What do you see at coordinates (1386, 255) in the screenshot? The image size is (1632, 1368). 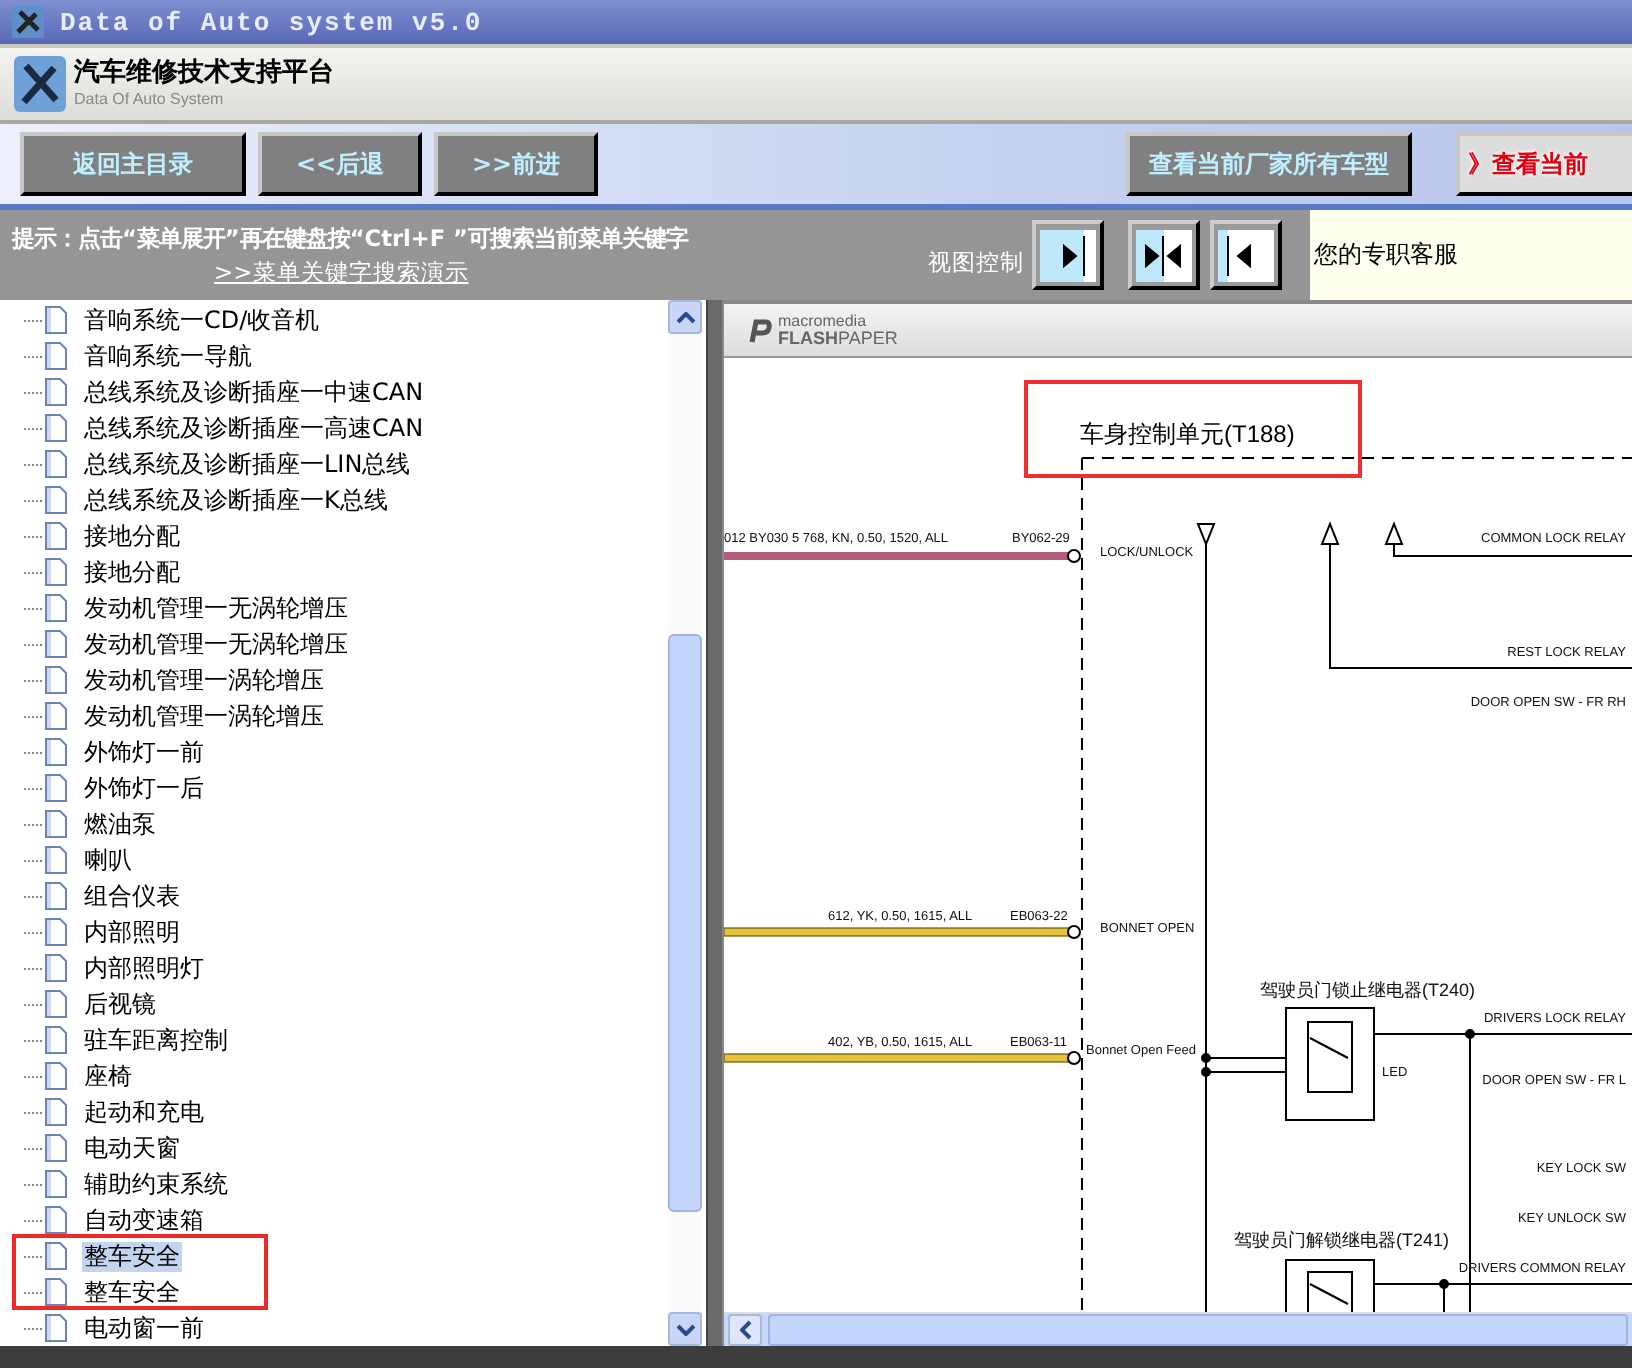 I see `support-text: 您的专职客服` at bounding box center [1386, 255].